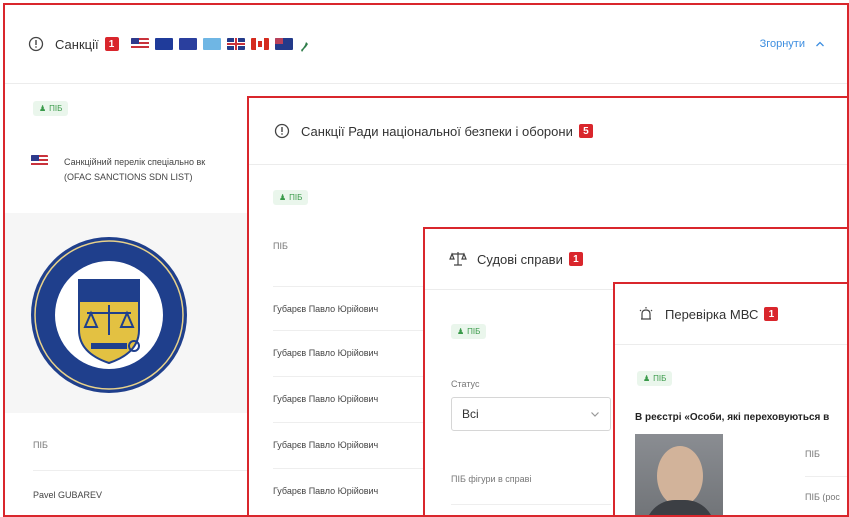 Image resolution: width=849 pixels, height=517 pixels. Describe the element at coordinates (646, 314) in the screenshot. I see `siren-icon` at that location.